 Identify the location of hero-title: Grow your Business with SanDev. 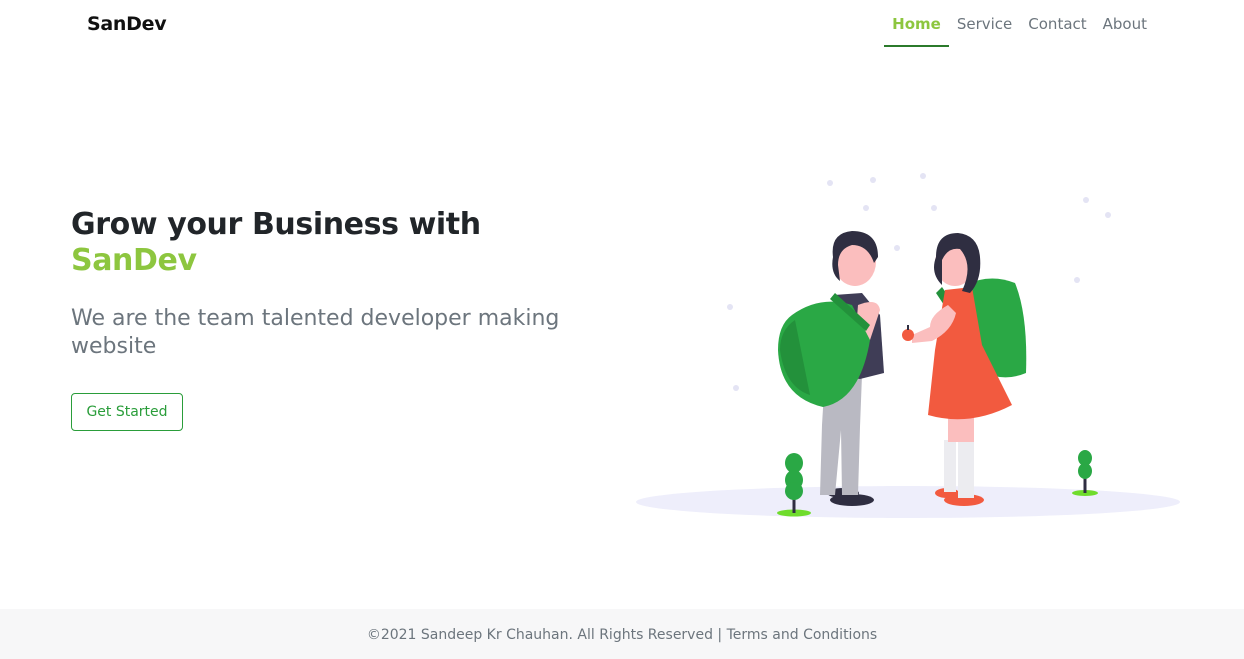
(276, 243).